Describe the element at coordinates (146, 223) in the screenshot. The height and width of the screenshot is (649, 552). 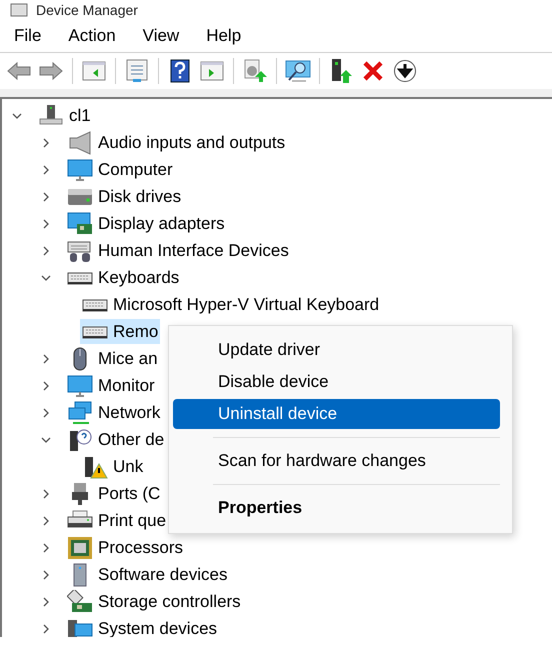
I see `tree-item: Display adapters` at that location.